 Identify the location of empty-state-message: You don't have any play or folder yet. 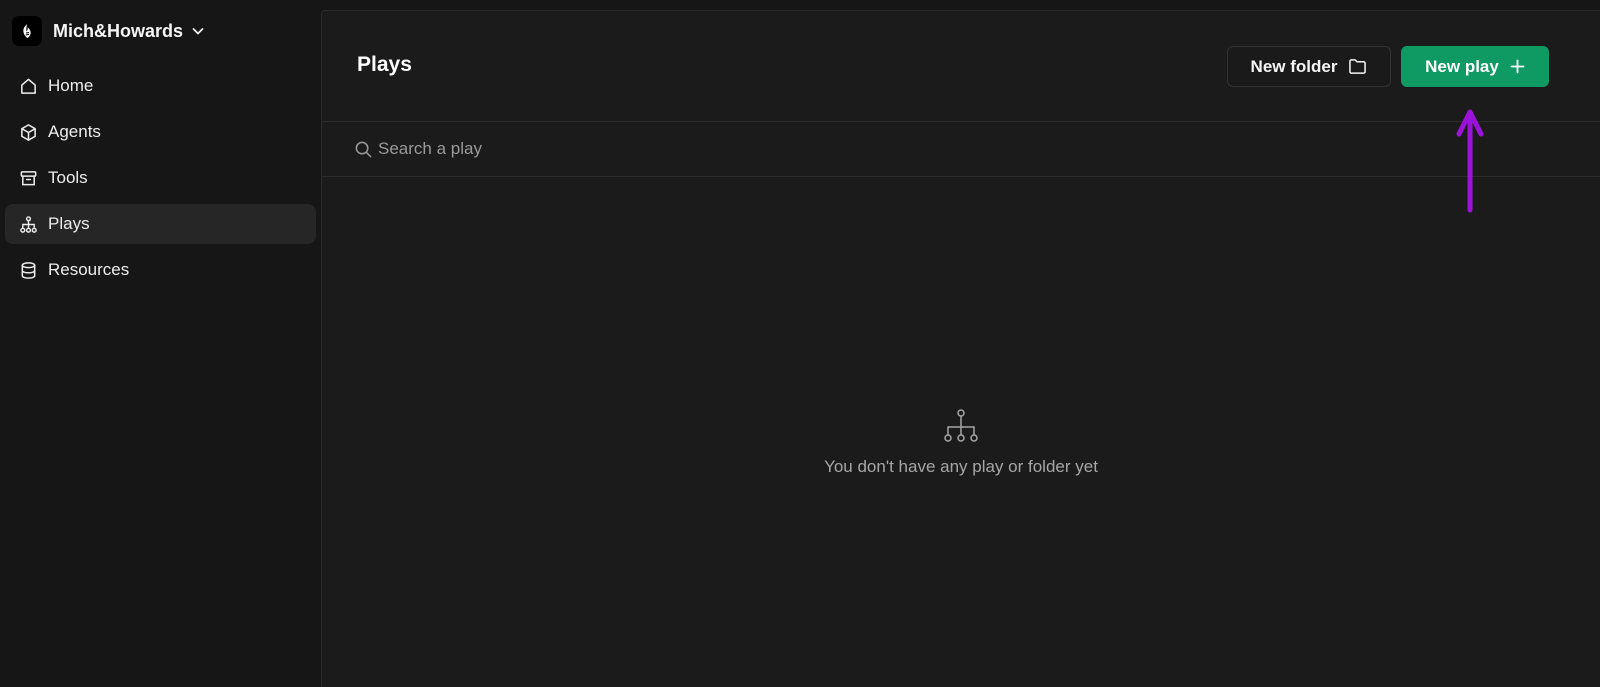
(961, 466).